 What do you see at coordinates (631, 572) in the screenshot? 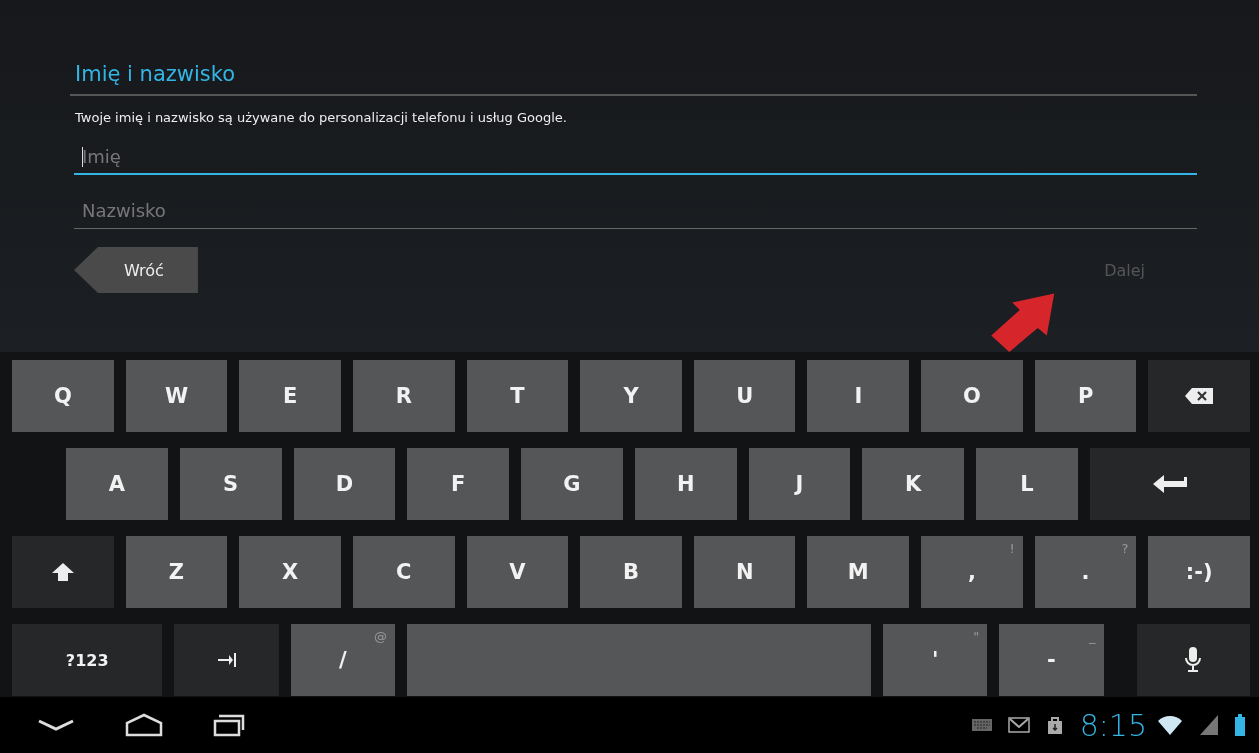
I see `key: B` at bounding box center [631, 572].